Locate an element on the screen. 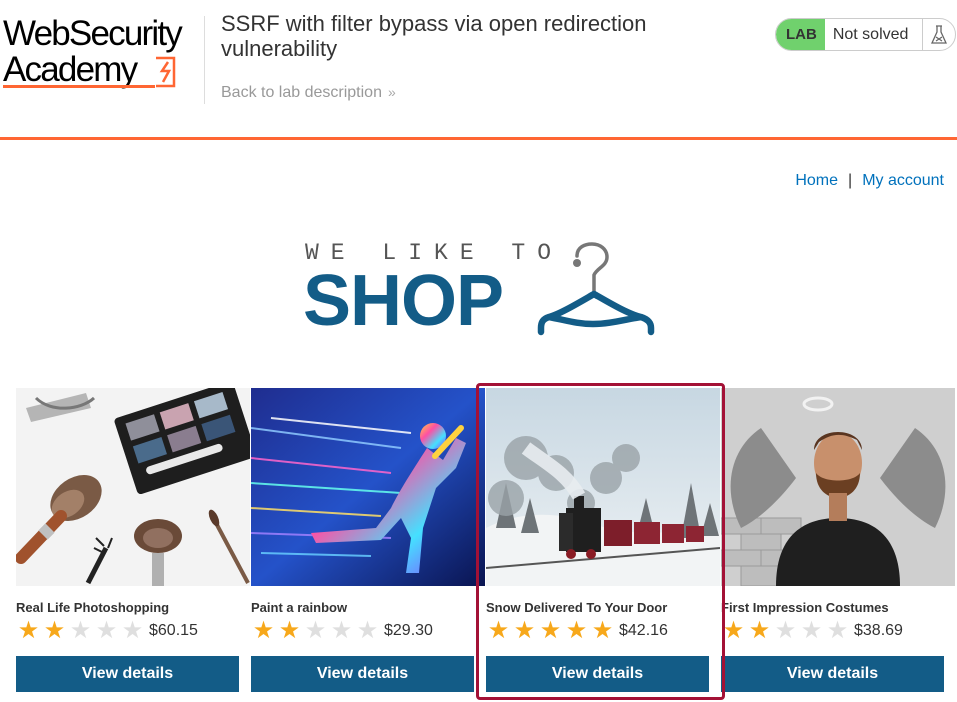  product-image-snow-train is located at coordinates (603, 487).